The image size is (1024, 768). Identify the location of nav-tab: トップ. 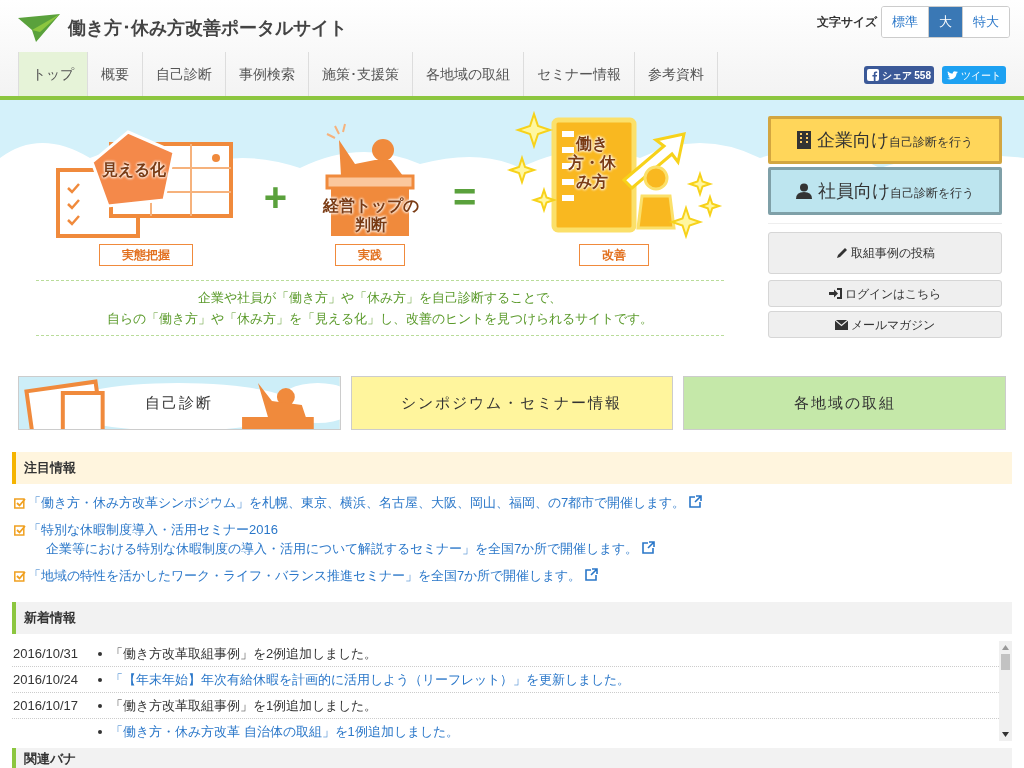
(53, 74).